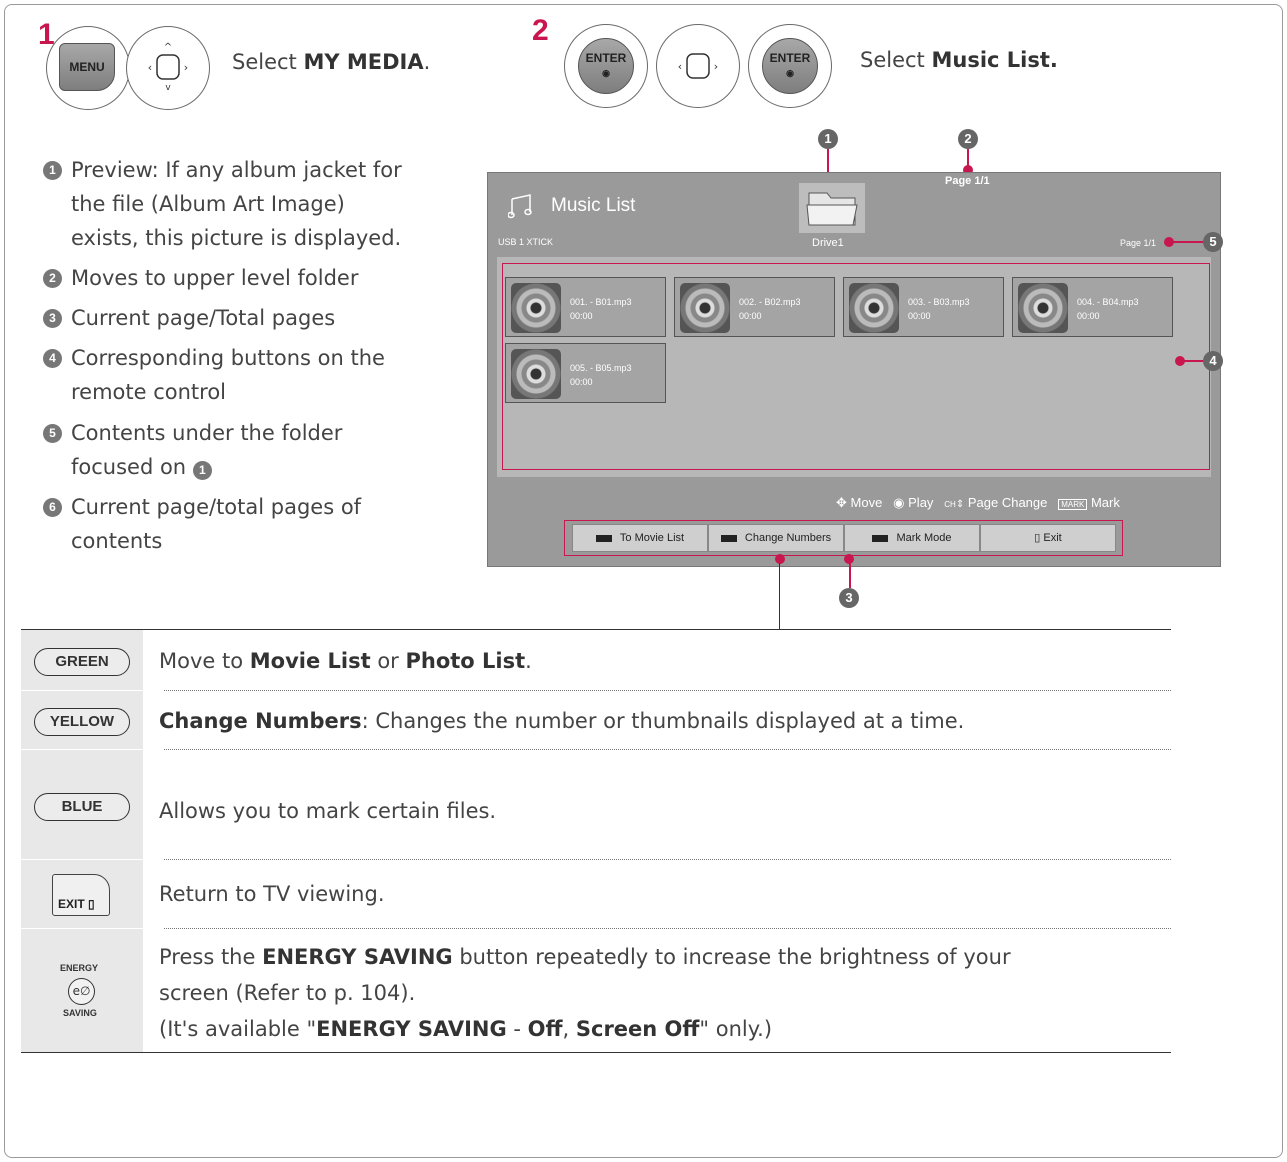  What do you see at coordinates (52, 278) in the screenshot?
I see `legend-badge: 2` at bounding box center [52, 278].